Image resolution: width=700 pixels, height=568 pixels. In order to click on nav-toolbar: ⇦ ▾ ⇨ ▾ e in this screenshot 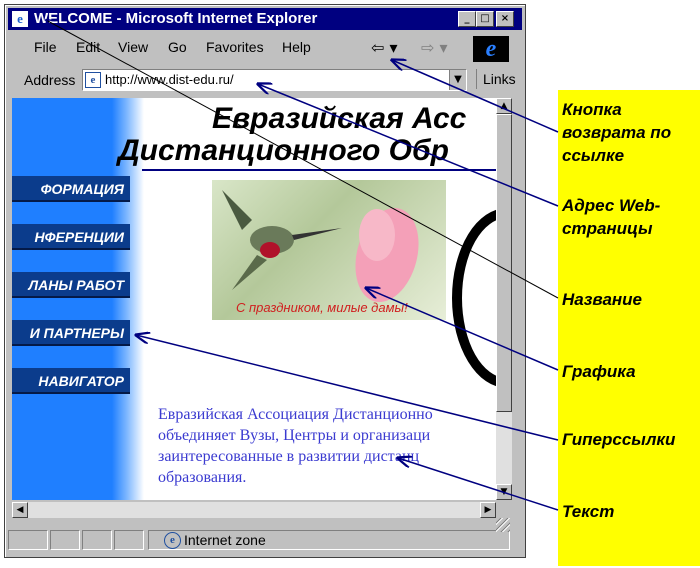, I will do `click(436, 48)`.